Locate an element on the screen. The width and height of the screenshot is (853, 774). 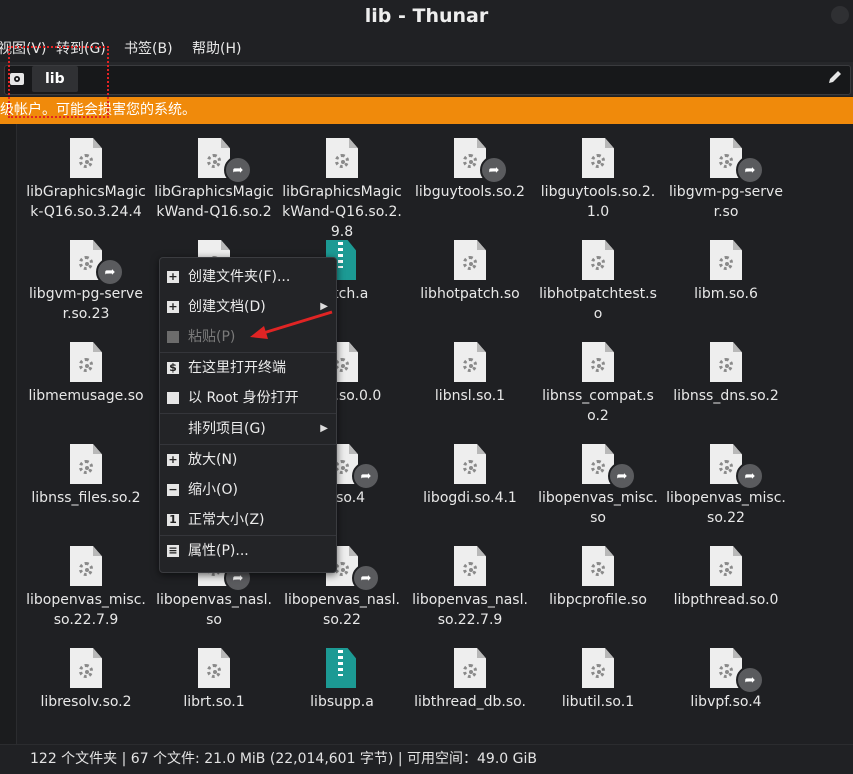
file-item: ➦ libguytools.so.2 is located at coordinates (470, 163).